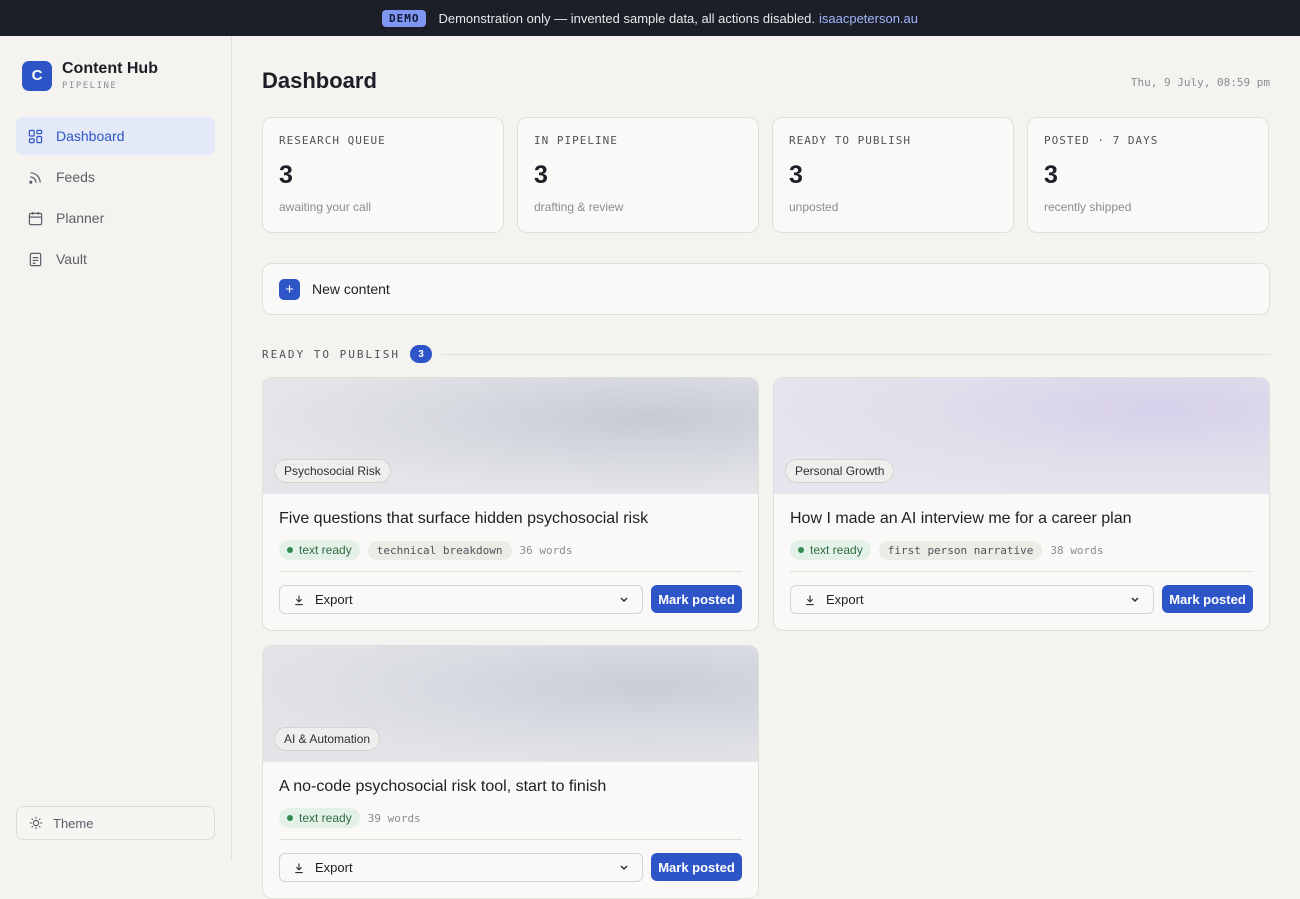  What do you see at coordinates (90, 86) in the screenshot?
I see `brand-subtitle: PIPELINE` at bounding box center [90, 86].